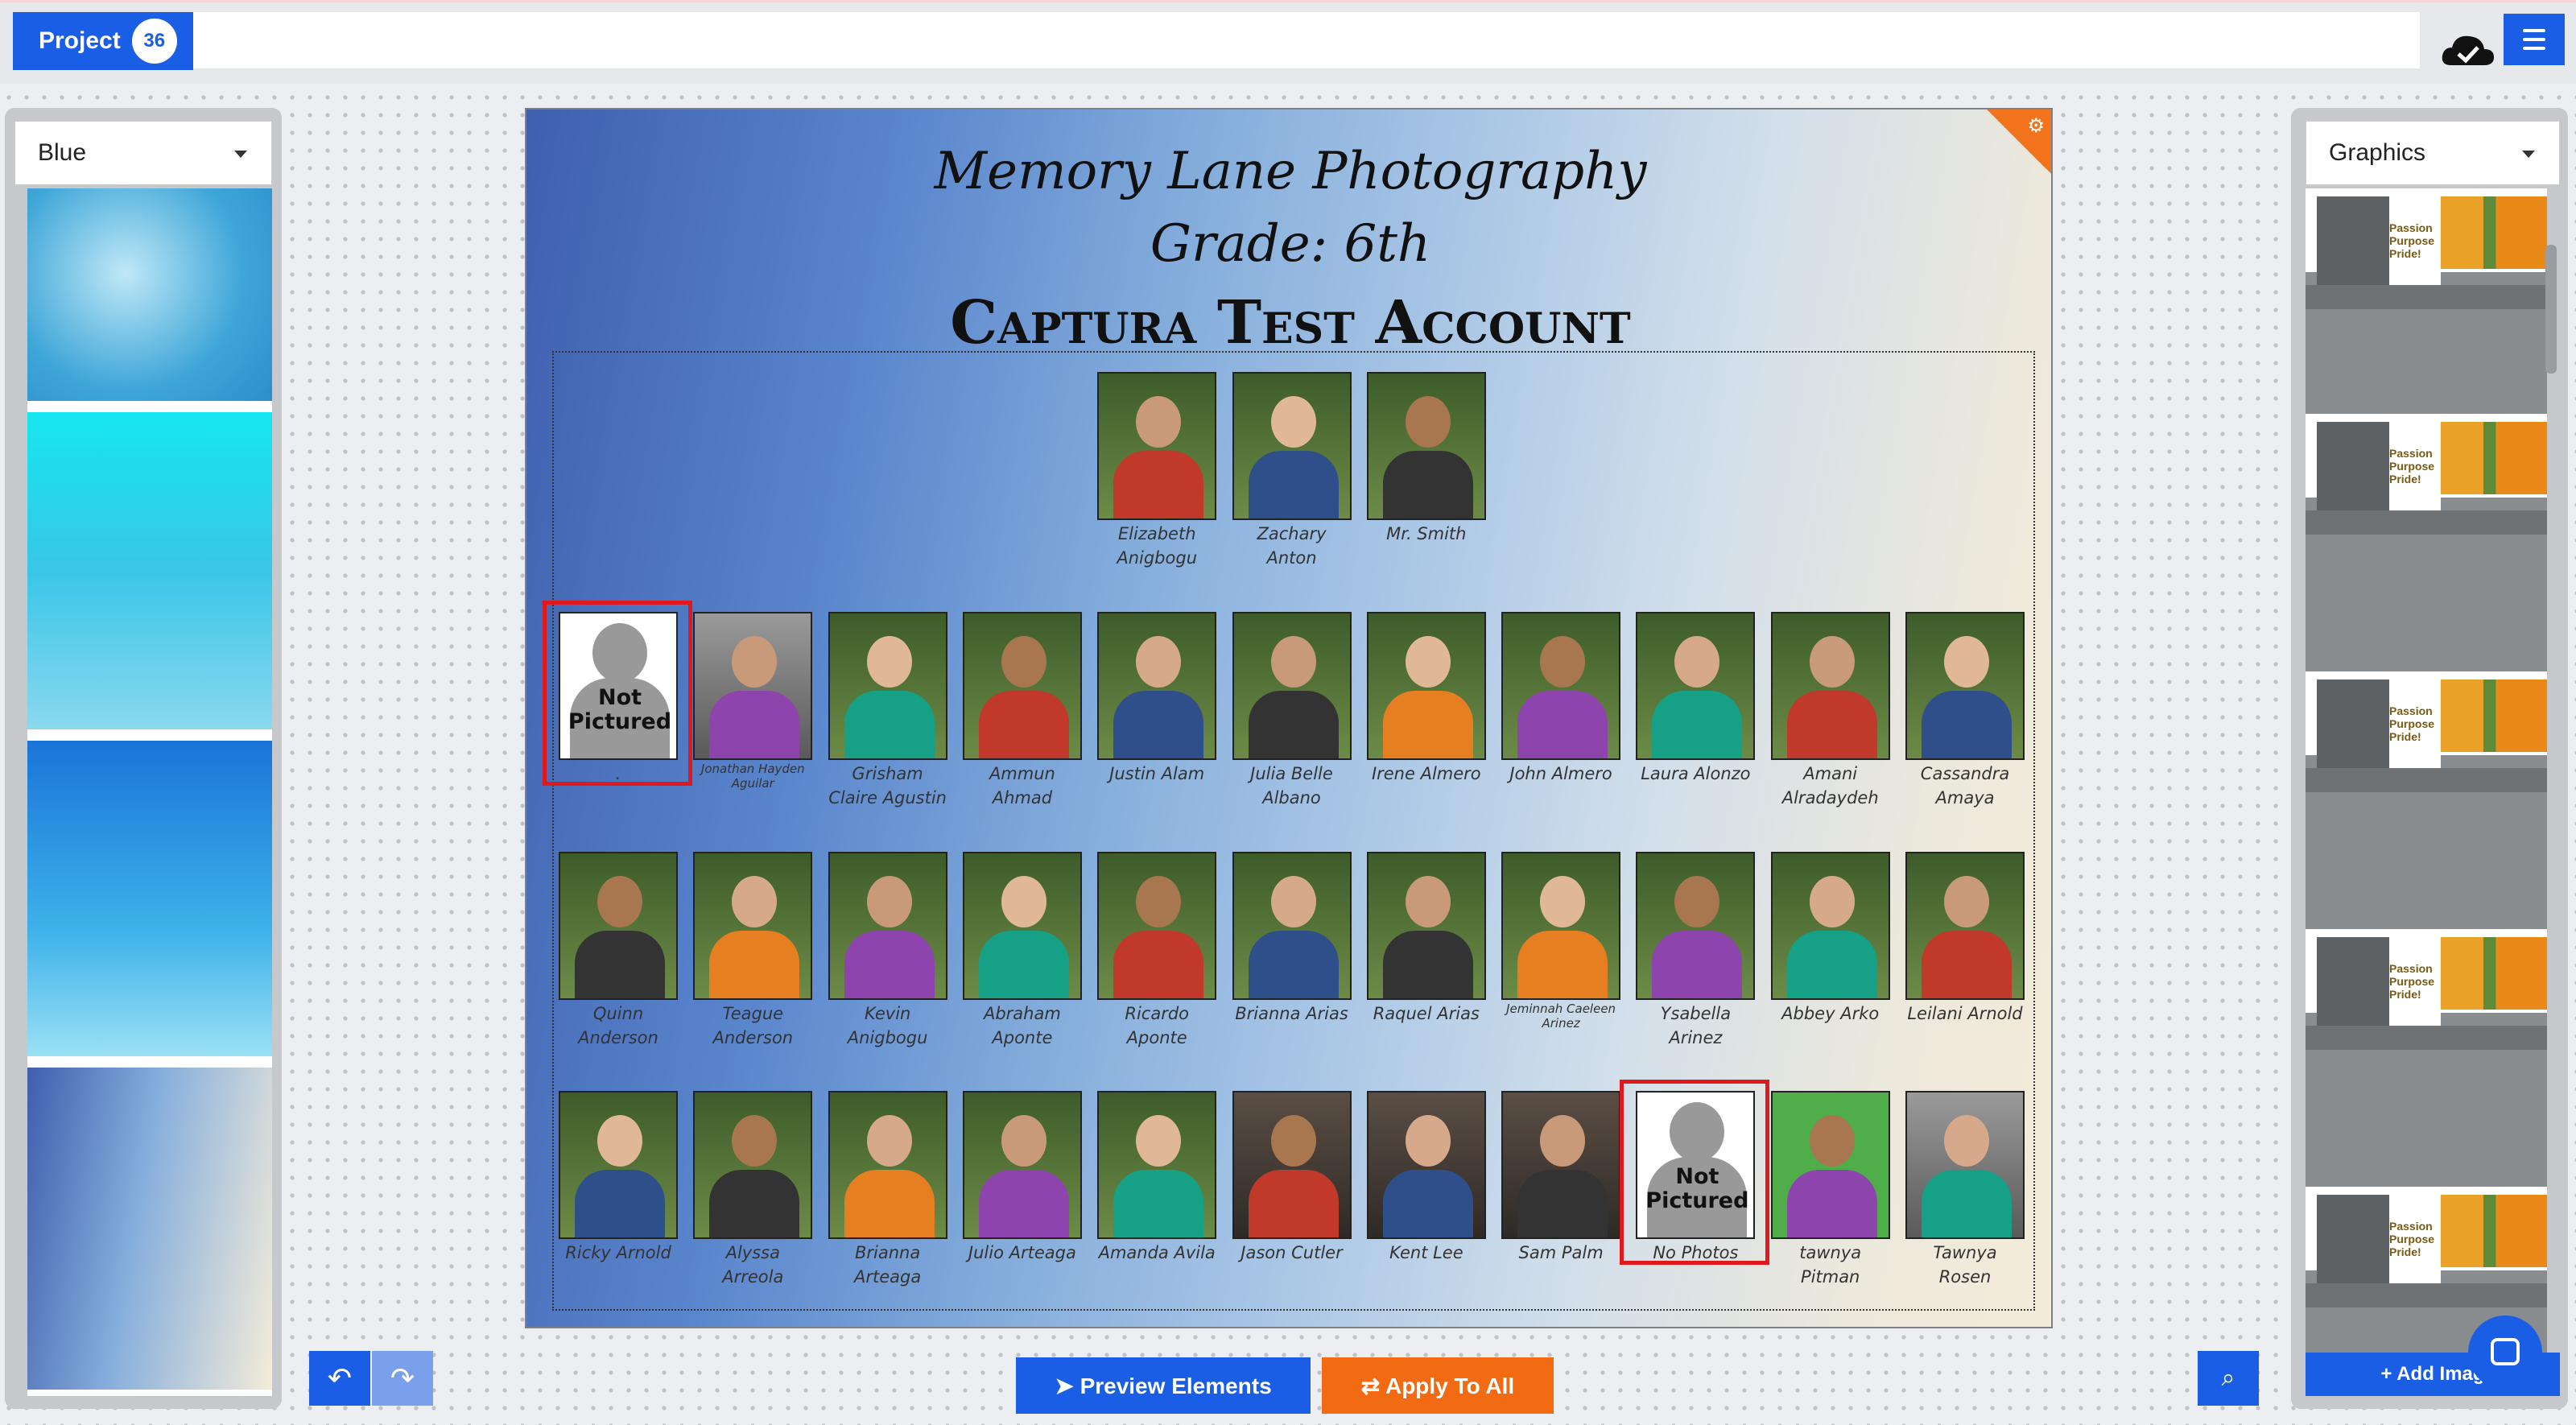 This screenshot has width=2576, height=1425. What do you see at coordinates (1426, 1014) in the screenshot?
I see `student-name: Raquel Arias` at bounding box center [1426, 1014].